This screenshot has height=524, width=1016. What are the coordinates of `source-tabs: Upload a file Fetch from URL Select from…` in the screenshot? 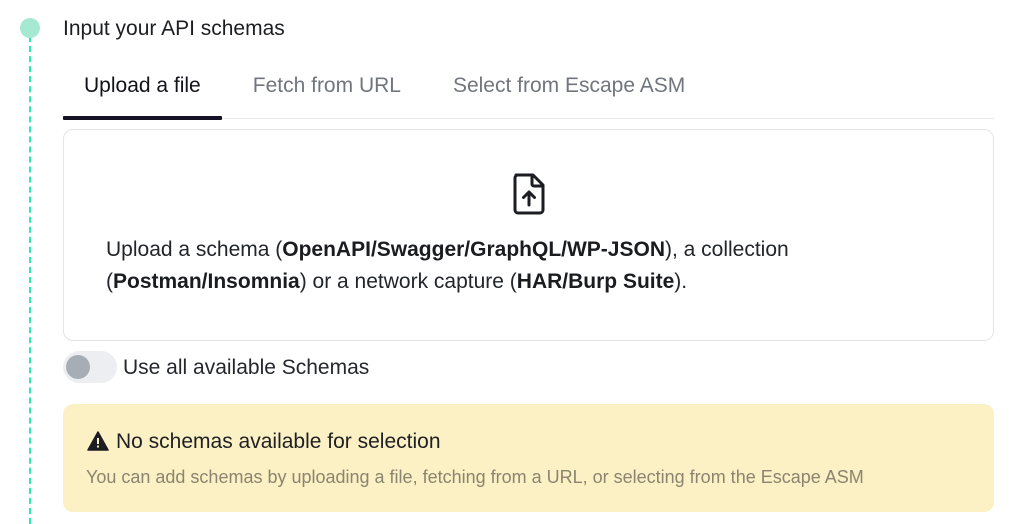 It's located at (528, 91).